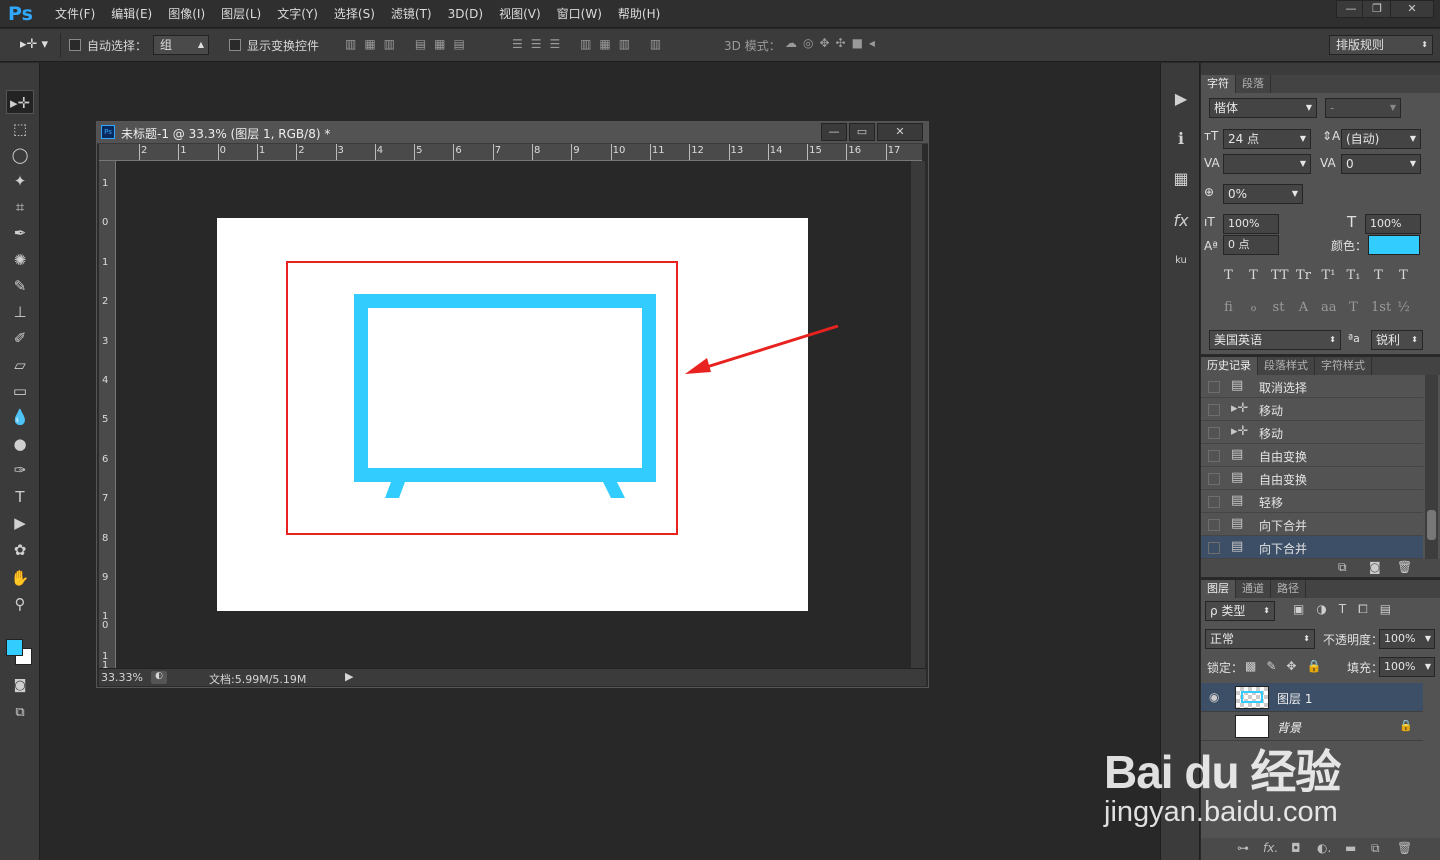 The width and height of the screenshot is (1440, 860). I want to click on layer-row: ◉ 图层 1, so click(1312, 697).